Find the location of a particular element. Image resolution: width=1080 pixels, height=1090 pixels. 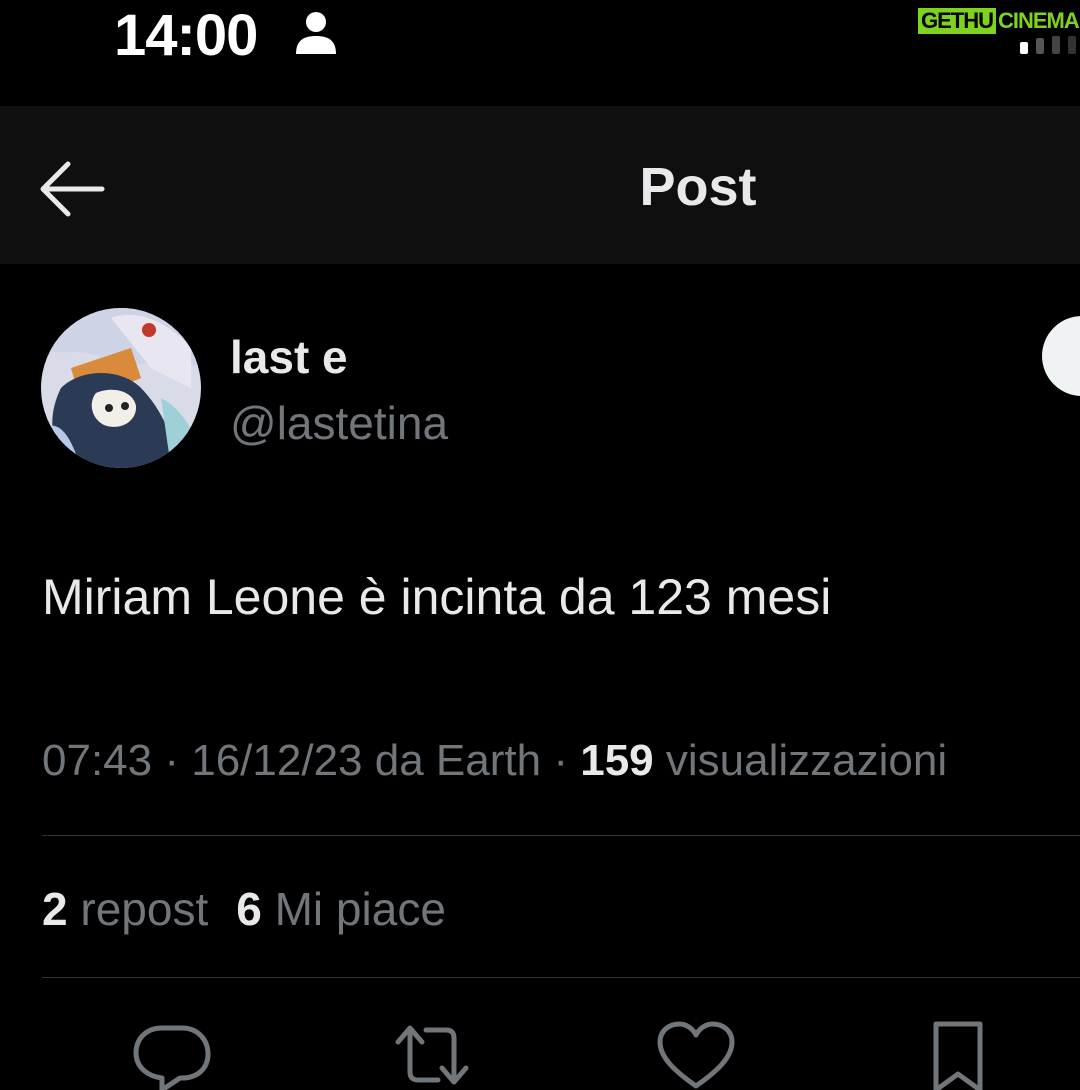

watermark-logo: GETHU CINEMA is located at coordinates (999, 21).